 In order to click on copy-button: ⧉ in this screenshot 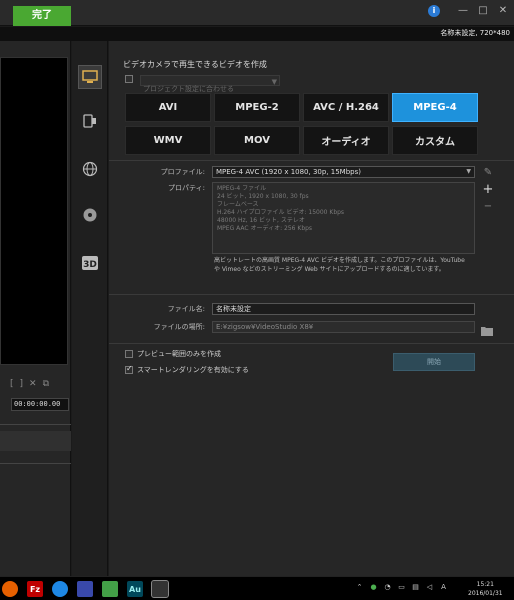, I will do `click(46, 384)`.